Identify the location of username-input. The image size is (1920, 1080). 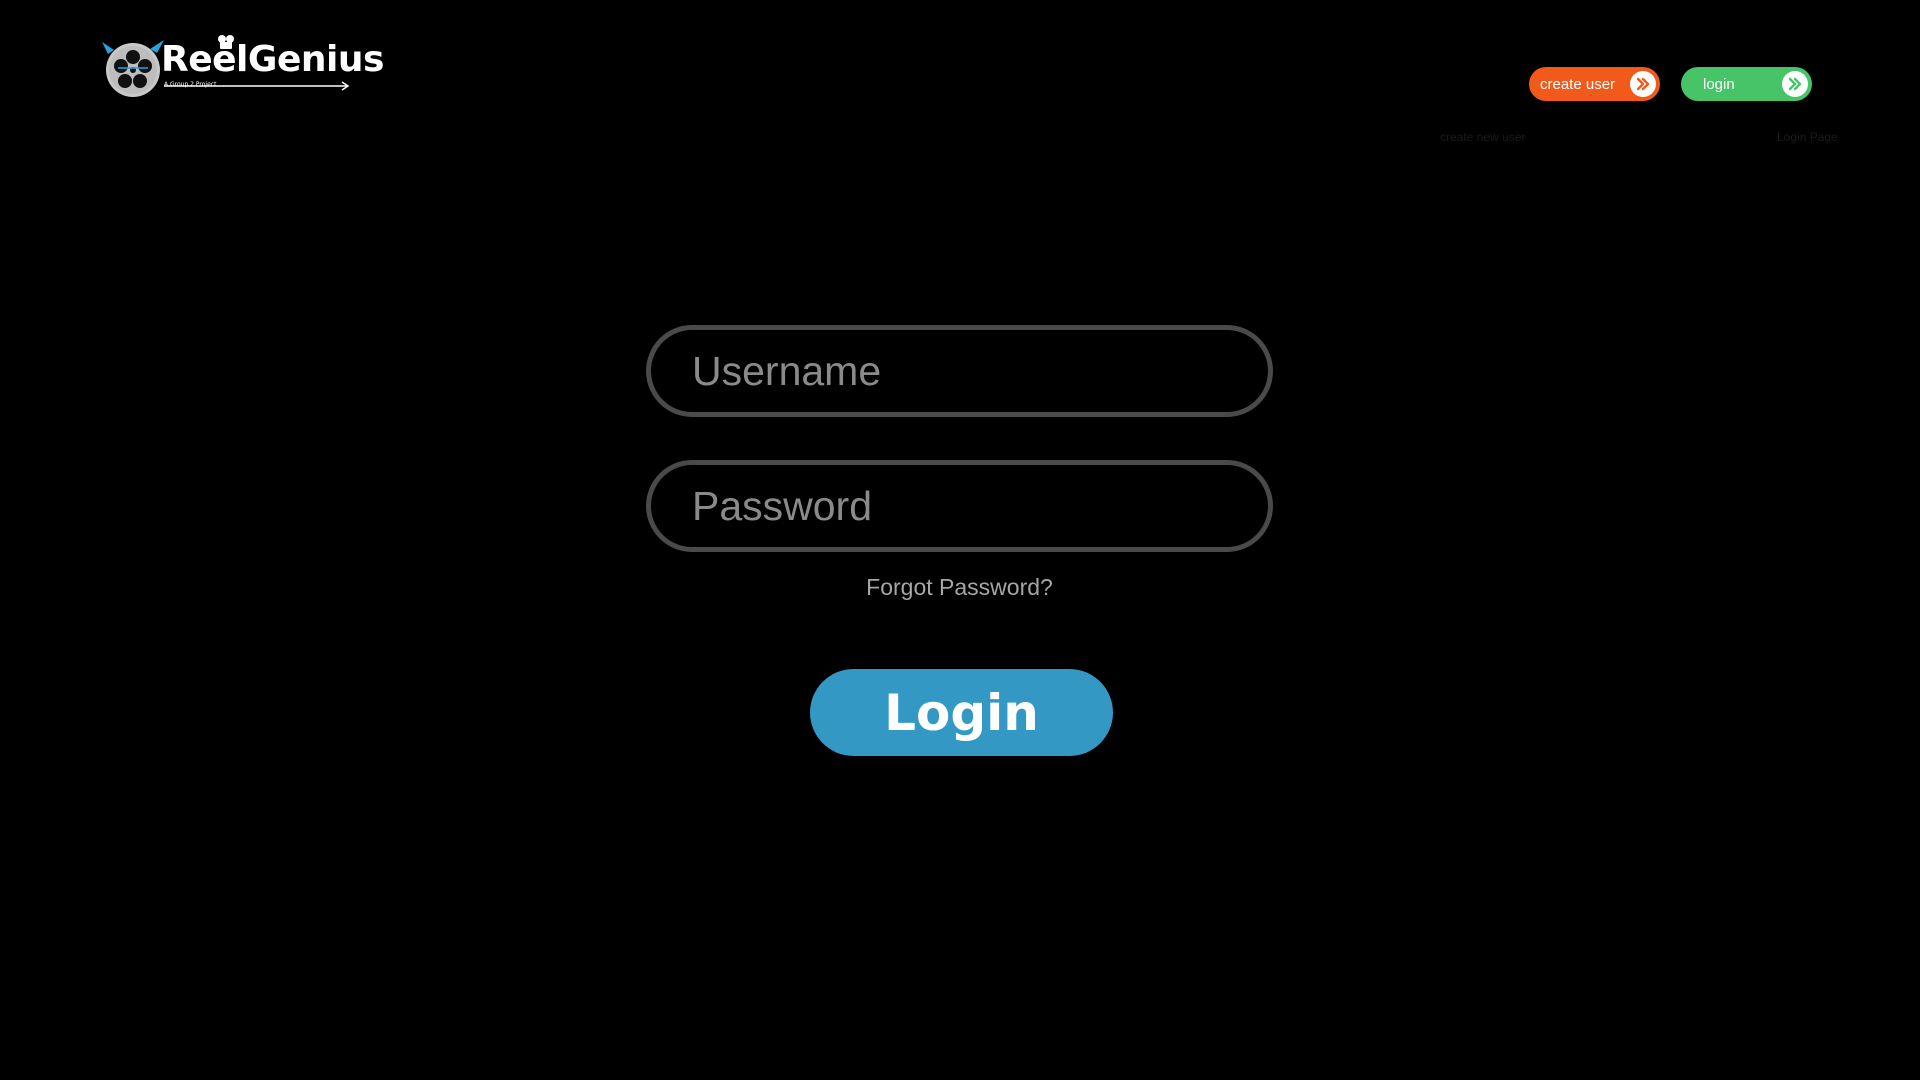
(959, 371).